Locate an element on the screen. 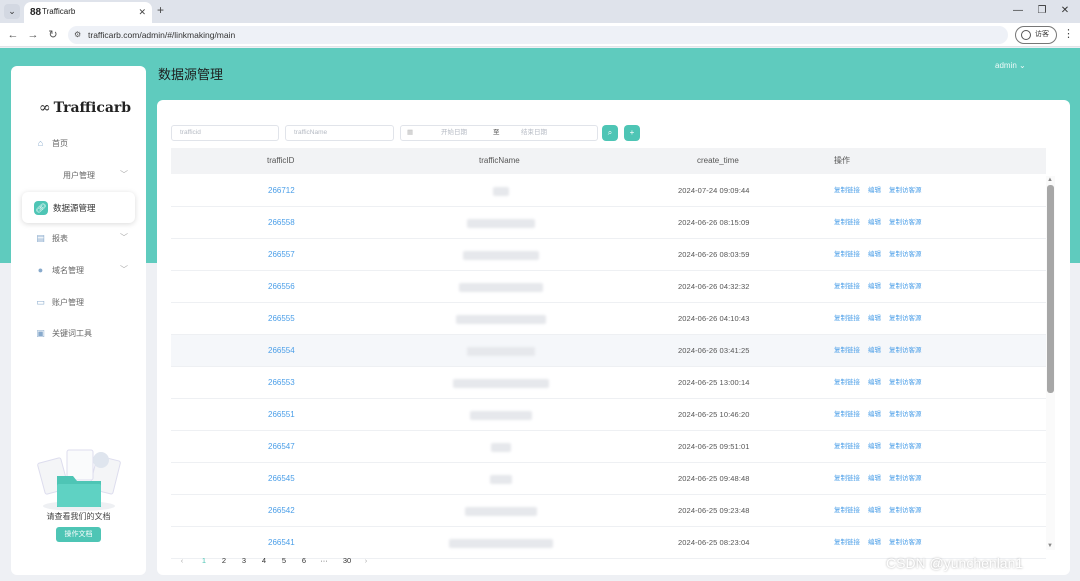 The width and height of the screenshot is (1080, 581). traffic-id-link: 266558 is located at coordinates (281, 223).